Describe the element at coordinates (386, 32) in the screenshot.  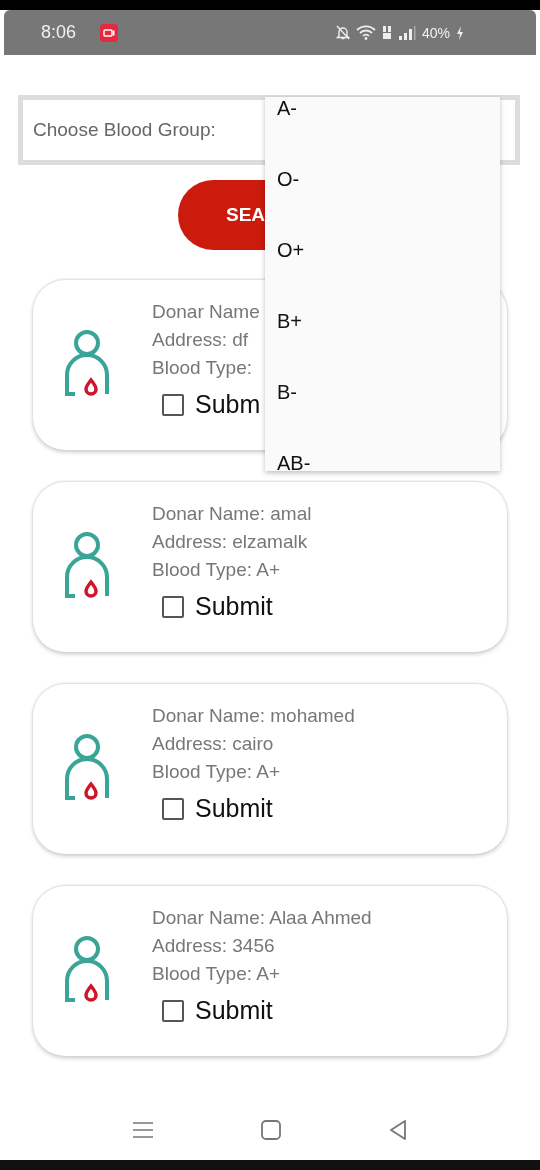
I see `volte-icon` at that location.